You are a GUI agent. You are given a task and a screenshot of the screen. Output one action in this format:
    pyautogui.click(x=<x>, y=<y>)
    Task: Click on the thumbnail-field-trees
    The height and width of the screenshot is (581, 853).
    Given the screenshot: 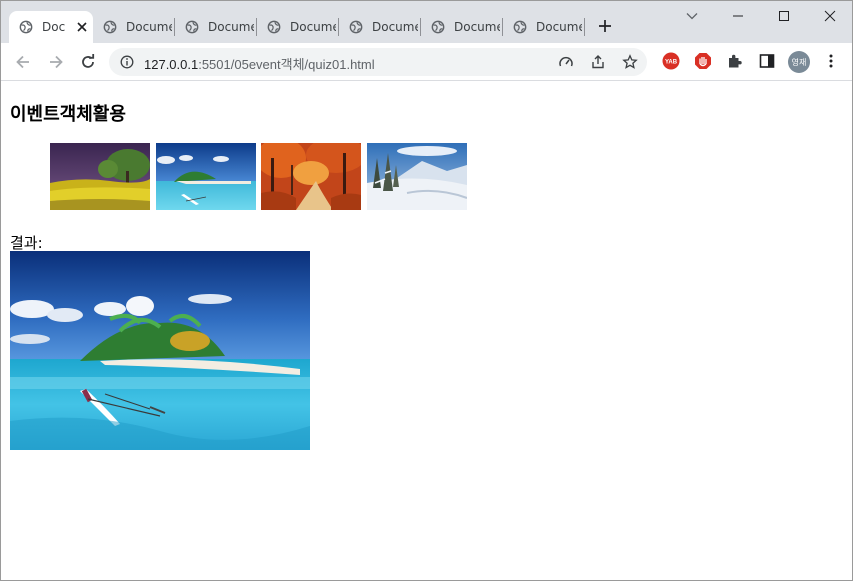 What is the action you would take?
    pyautogui.click(x=100, y=176)
    